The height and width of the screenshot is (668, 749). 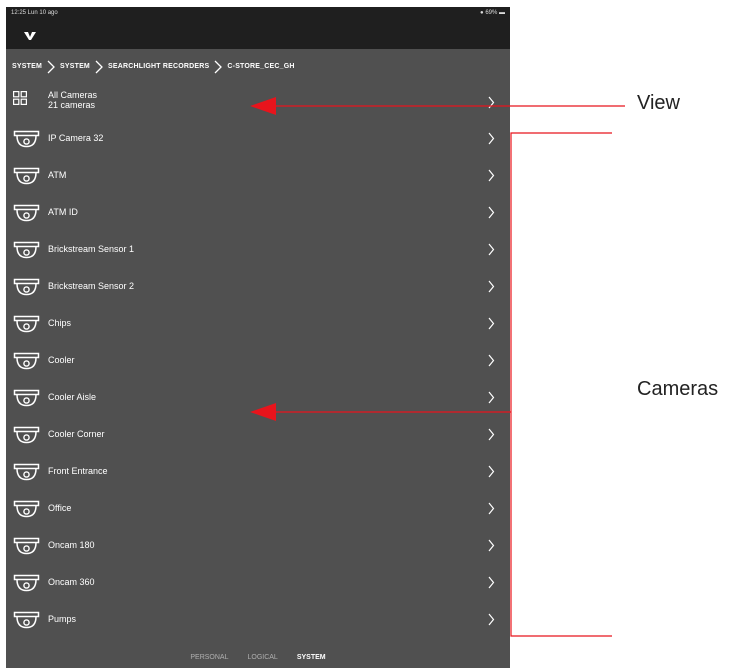 What do you see at coordinates (263, 412) in the screenshot?
I see `cameras-arrow-head` at bounding box center [263, 412].